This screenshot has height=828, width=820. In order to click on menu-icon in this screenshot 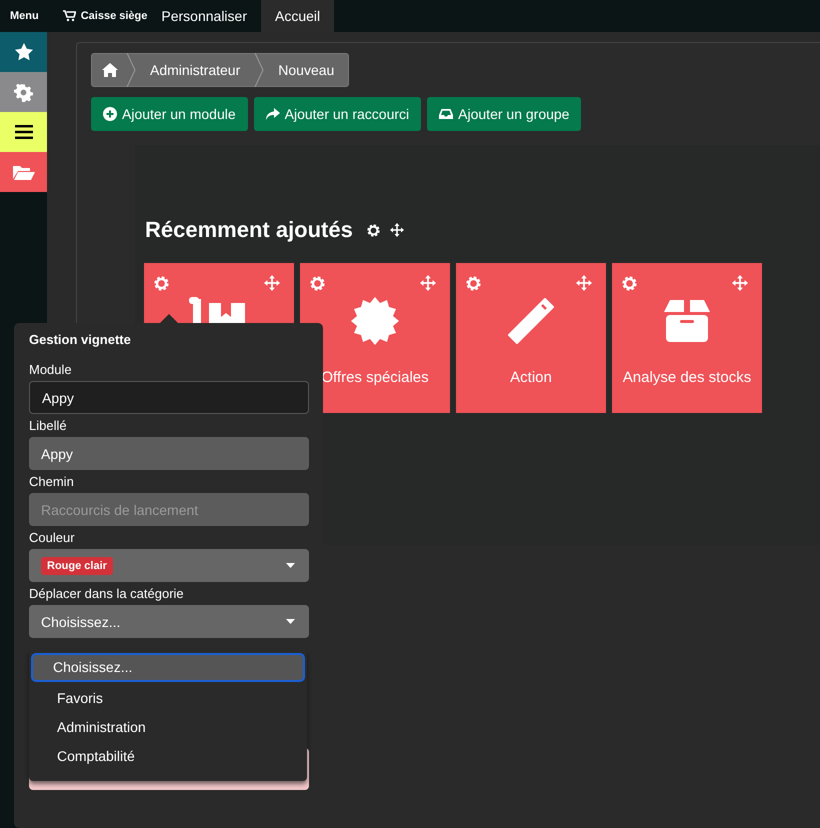, I will do `click(23, 132)`.